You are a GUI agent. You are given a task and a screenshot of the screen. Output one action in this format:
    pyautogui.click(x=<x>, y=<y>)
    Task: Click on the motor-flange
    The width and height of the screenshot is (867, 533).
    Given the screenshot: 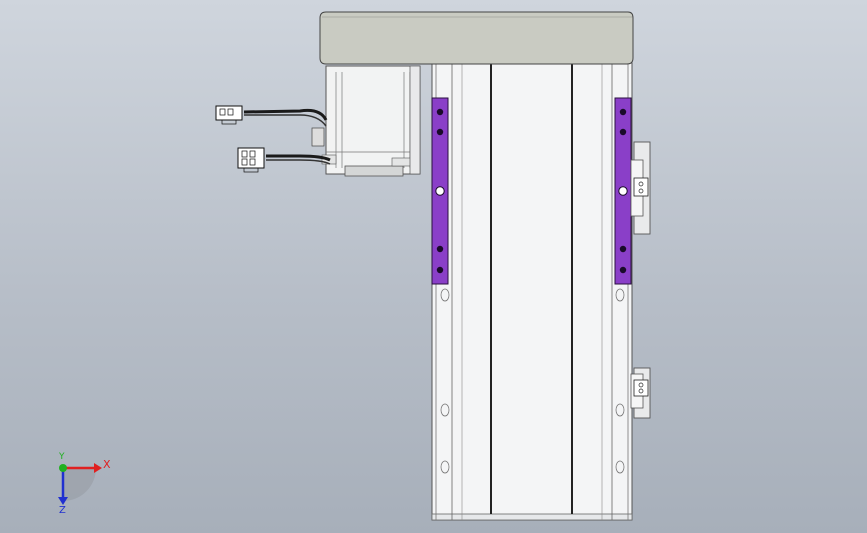 What is the action you would take?
    pyautogui.click(x=415, y=120)
    